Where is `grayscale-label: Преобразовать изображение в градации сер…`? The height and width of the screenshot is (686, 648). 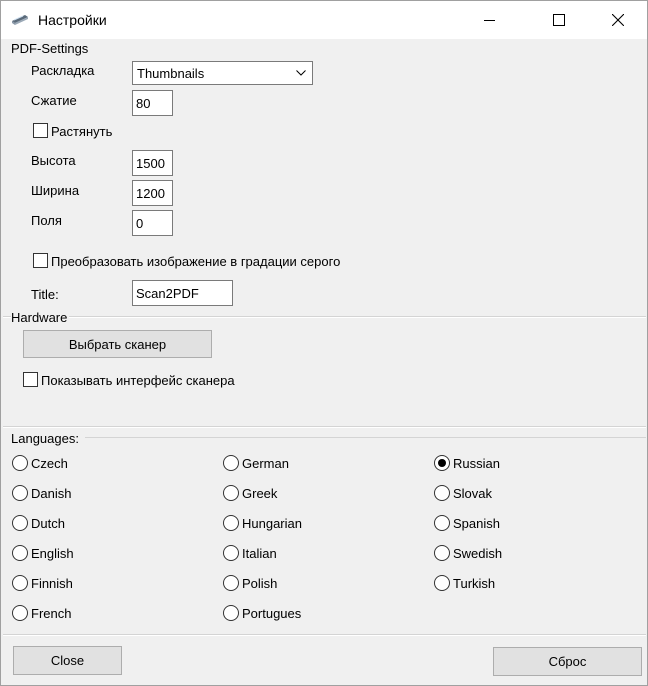 grayscale-label: Преобразовать изображение в градации сер… is located at coordinates (196, 261).